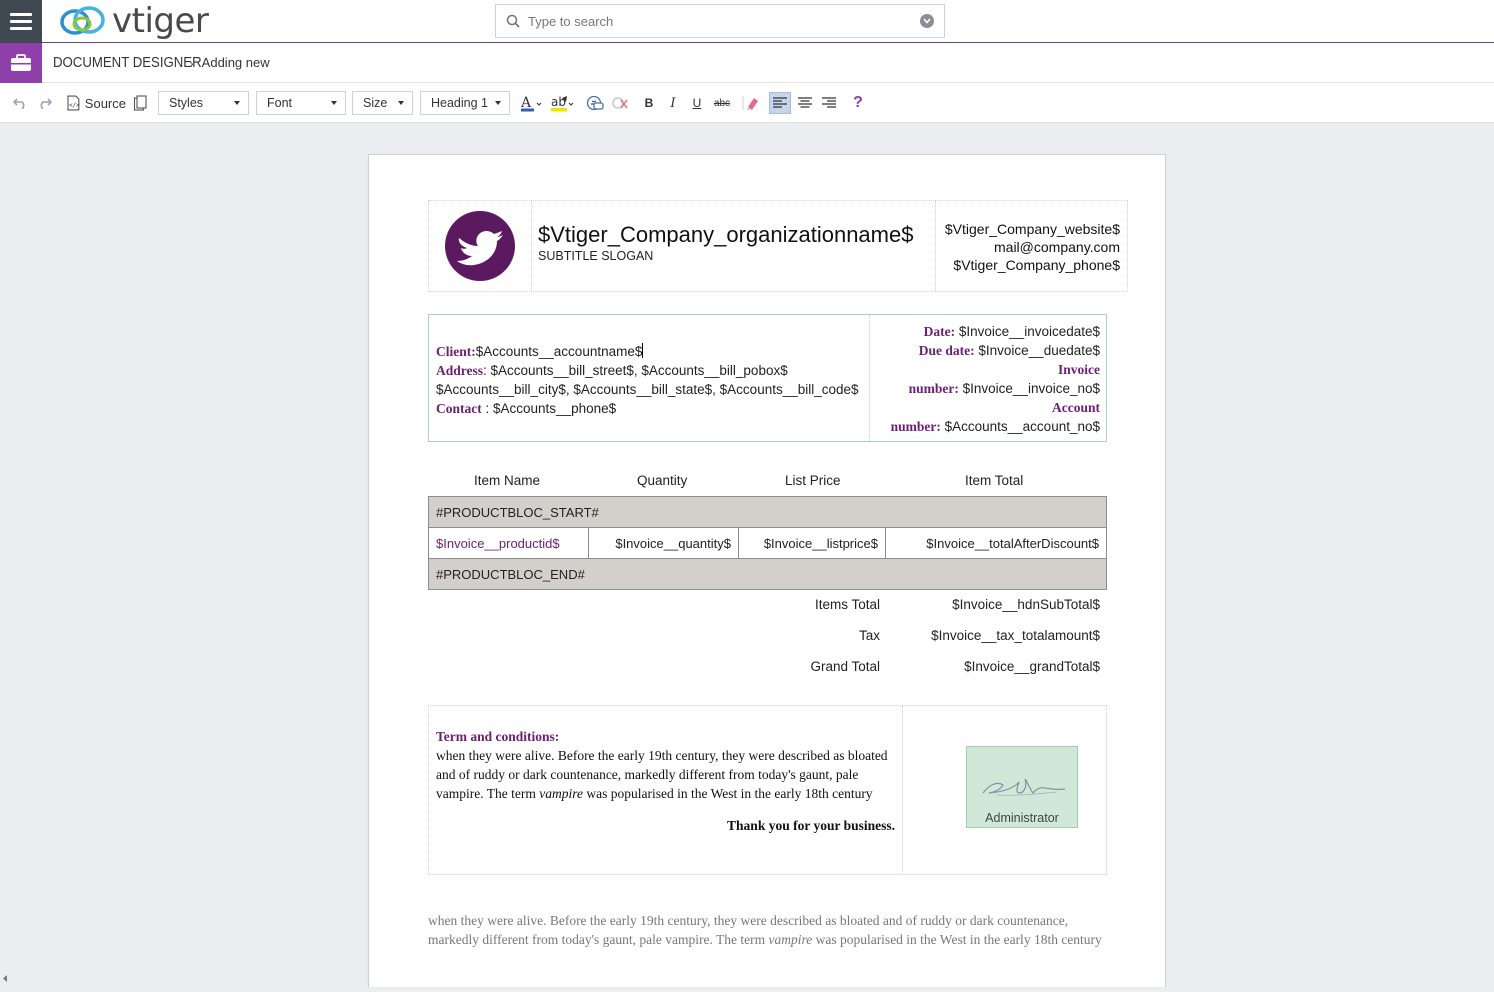 This screenshot has width=1494, height=992. Describe the element at coordinates (767, 668) in the screenshot. I see `totals-row: Grand Total $Invoice__grandTotal$` at that location.